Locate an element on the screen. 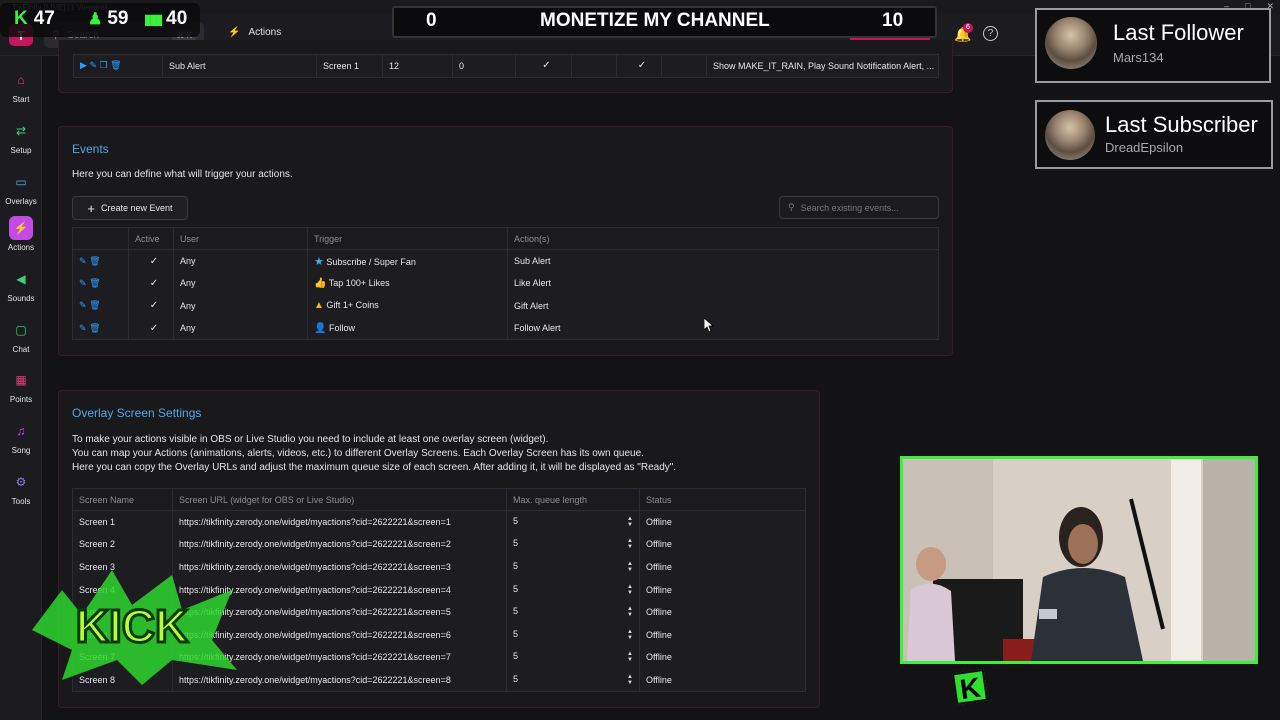  header-actions-label: Actions is located at coordinates (265, 32).